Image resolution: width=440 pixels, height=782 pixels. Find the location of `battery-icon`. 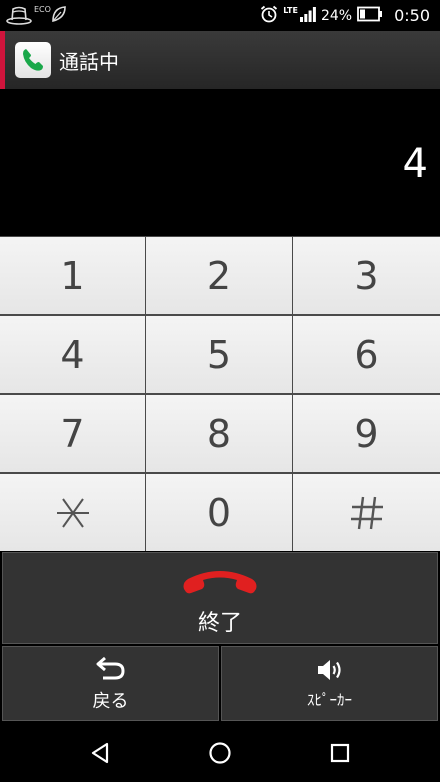

battery-icon is located at coordinates (370, 16).